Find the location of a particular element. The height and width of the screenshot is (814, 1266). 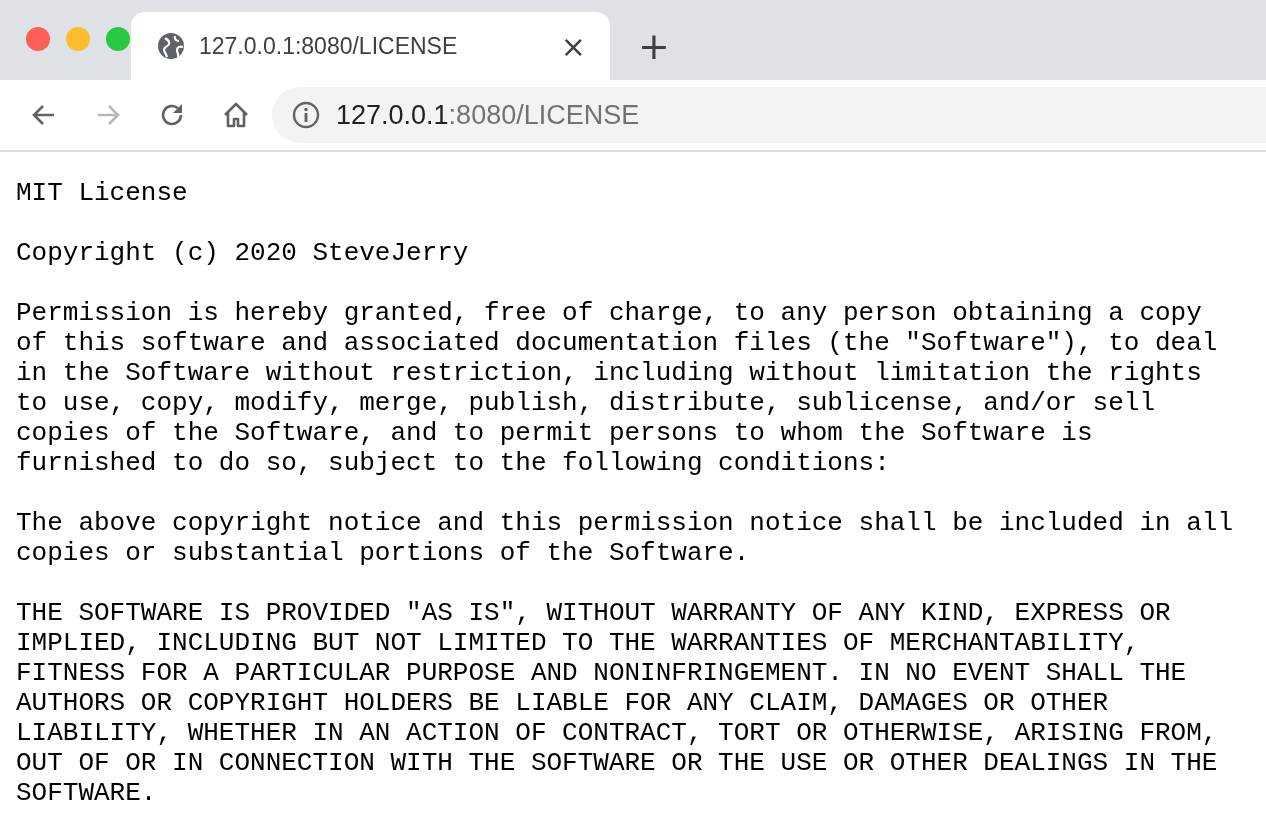

license-paragraph: The above copyright notice and this permission notice shall be included in all copies or substantial portions of the Software. is located at coordinates (625, 538).